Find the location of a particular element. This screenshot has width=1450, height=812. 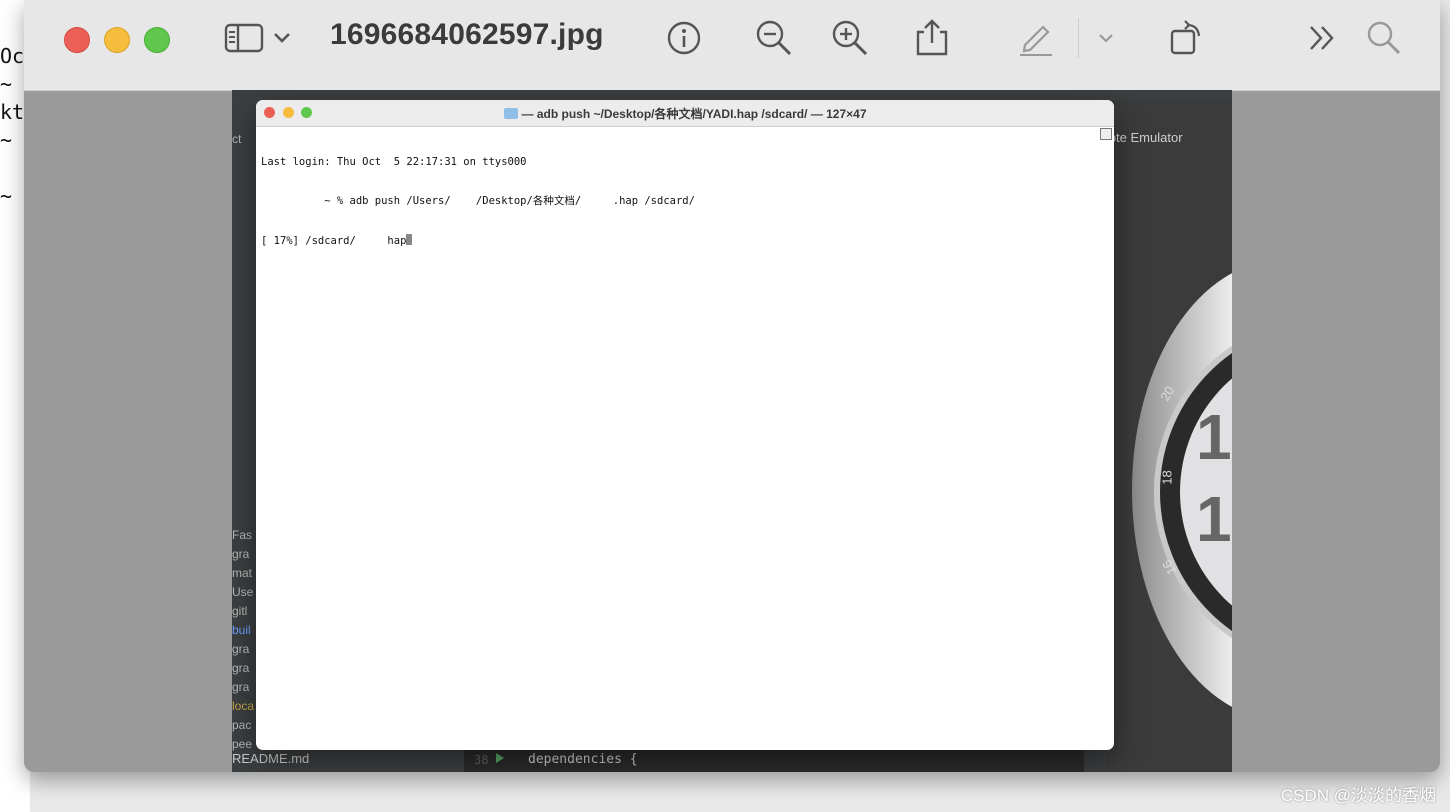

share-icon is located at coordinates (932, 38).